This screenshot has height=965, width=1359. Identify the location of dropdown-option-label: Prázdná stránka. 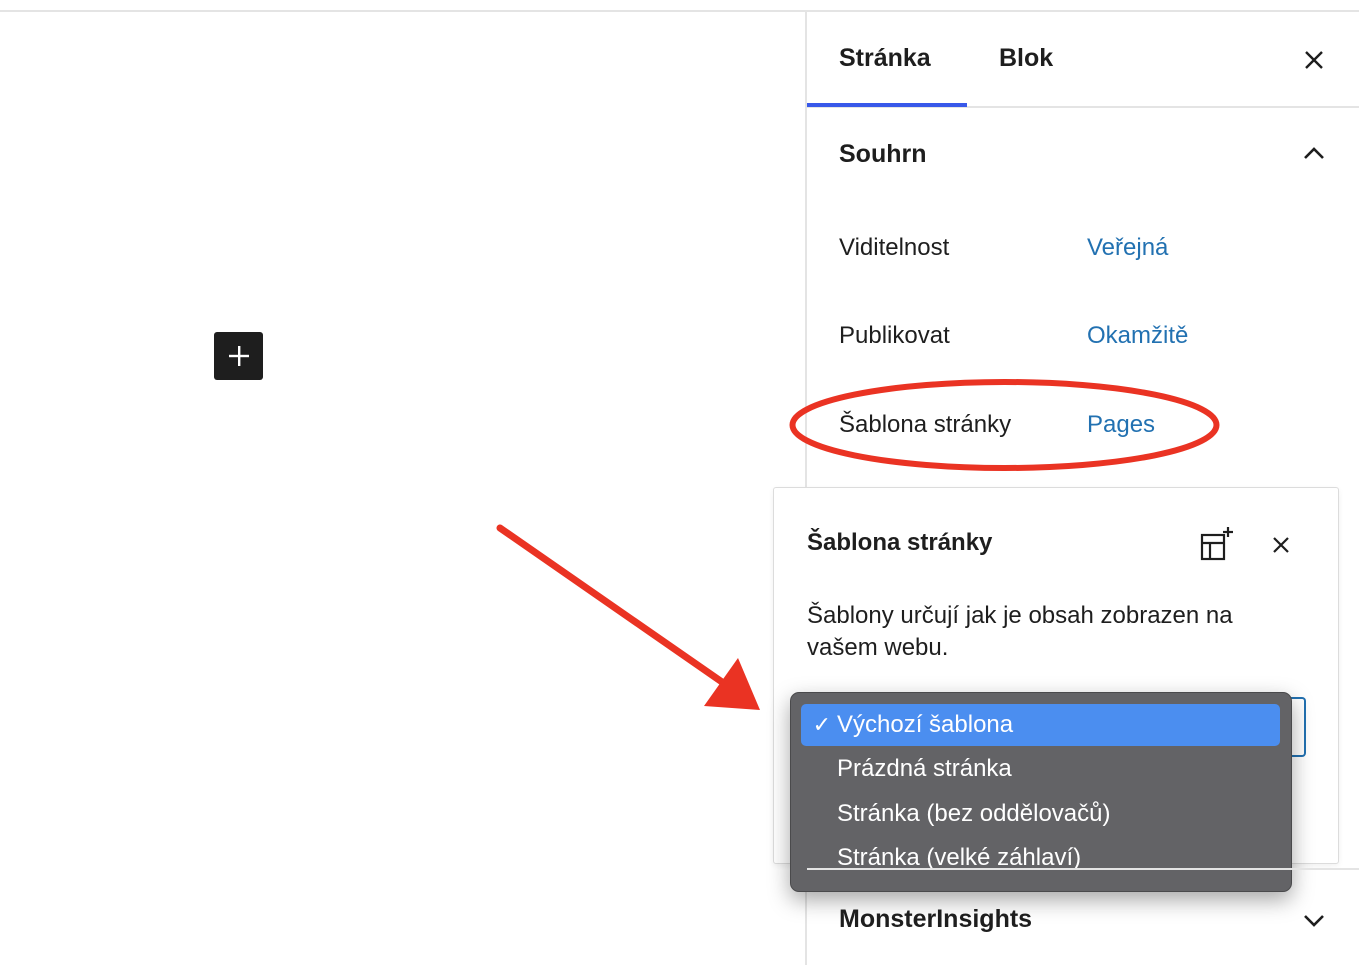
(924, 768).